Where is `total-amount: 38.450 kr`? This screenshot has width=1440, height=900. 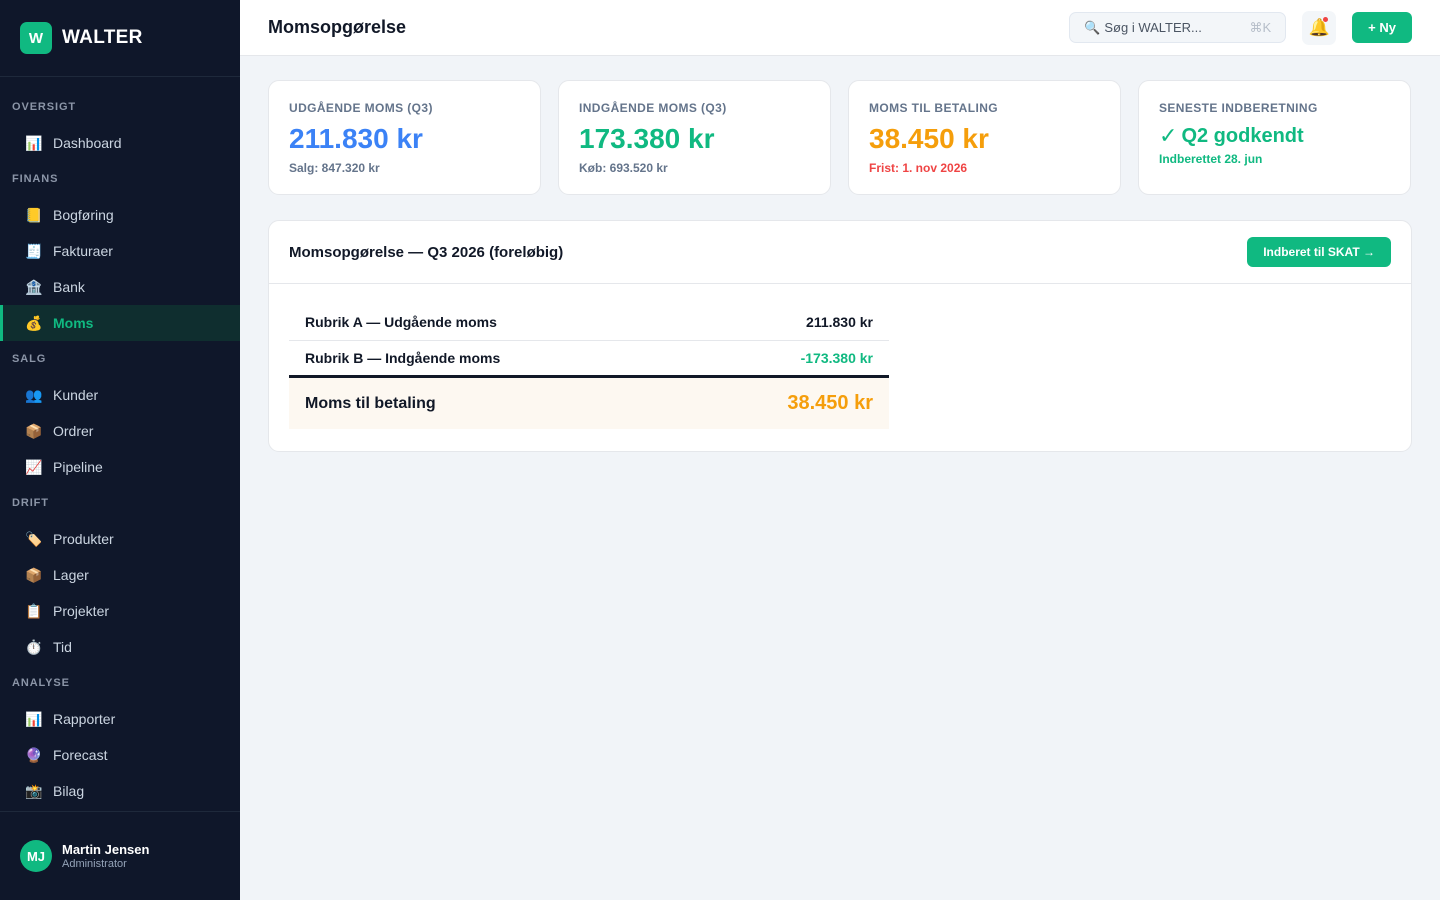 total-amount: 38.450 kr is located at coordinates (830, 403).